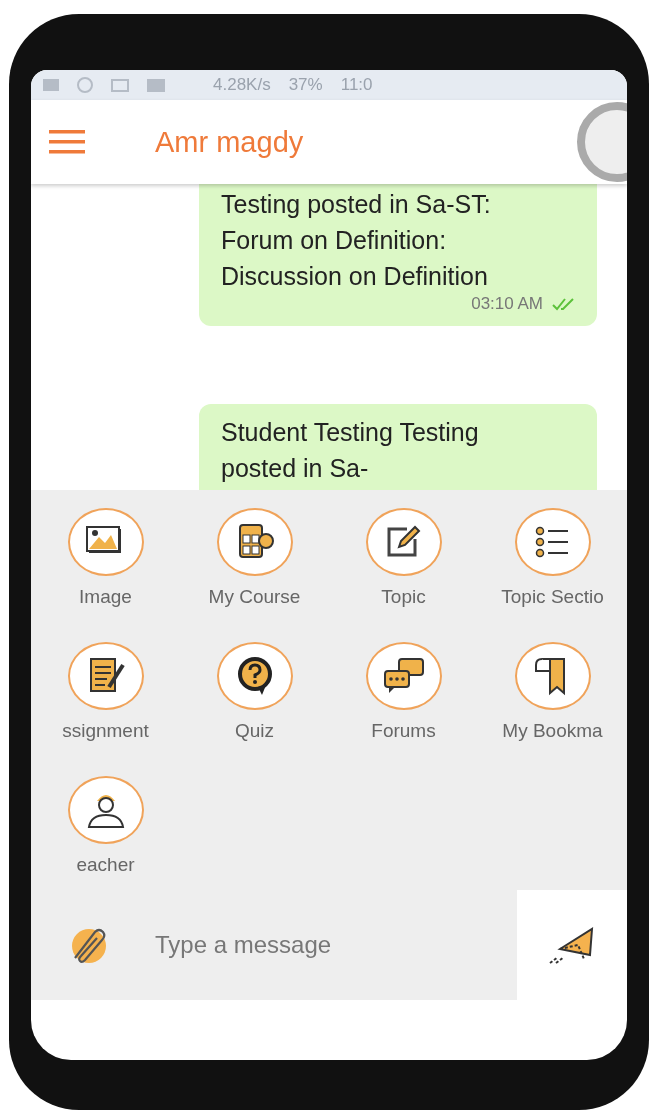 Image resolution: width=658 pixels, height=1120 pixels. What do you see at coordinates (335, 945) in the screenshot?
I see `message-input: Type a message` at bounding box center [335, 945].